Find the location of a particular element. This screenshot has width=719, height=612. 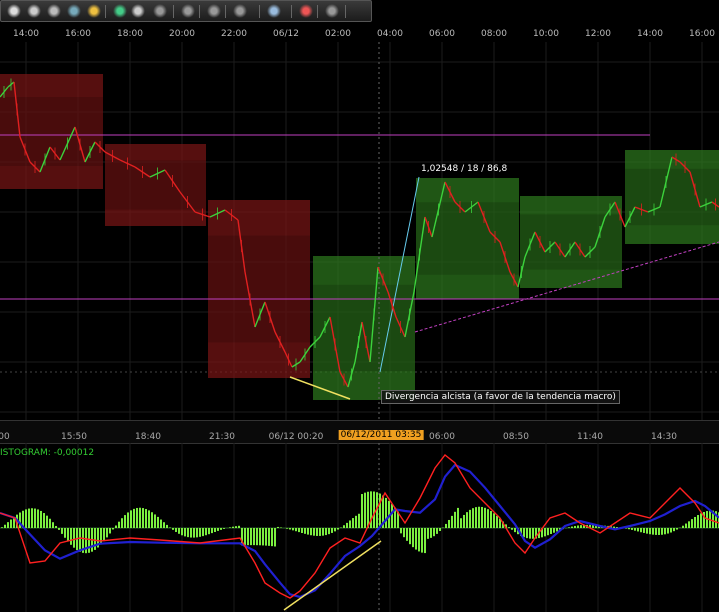

time-axis-tick-label: 14:30 is located at coordinates (664, 437).